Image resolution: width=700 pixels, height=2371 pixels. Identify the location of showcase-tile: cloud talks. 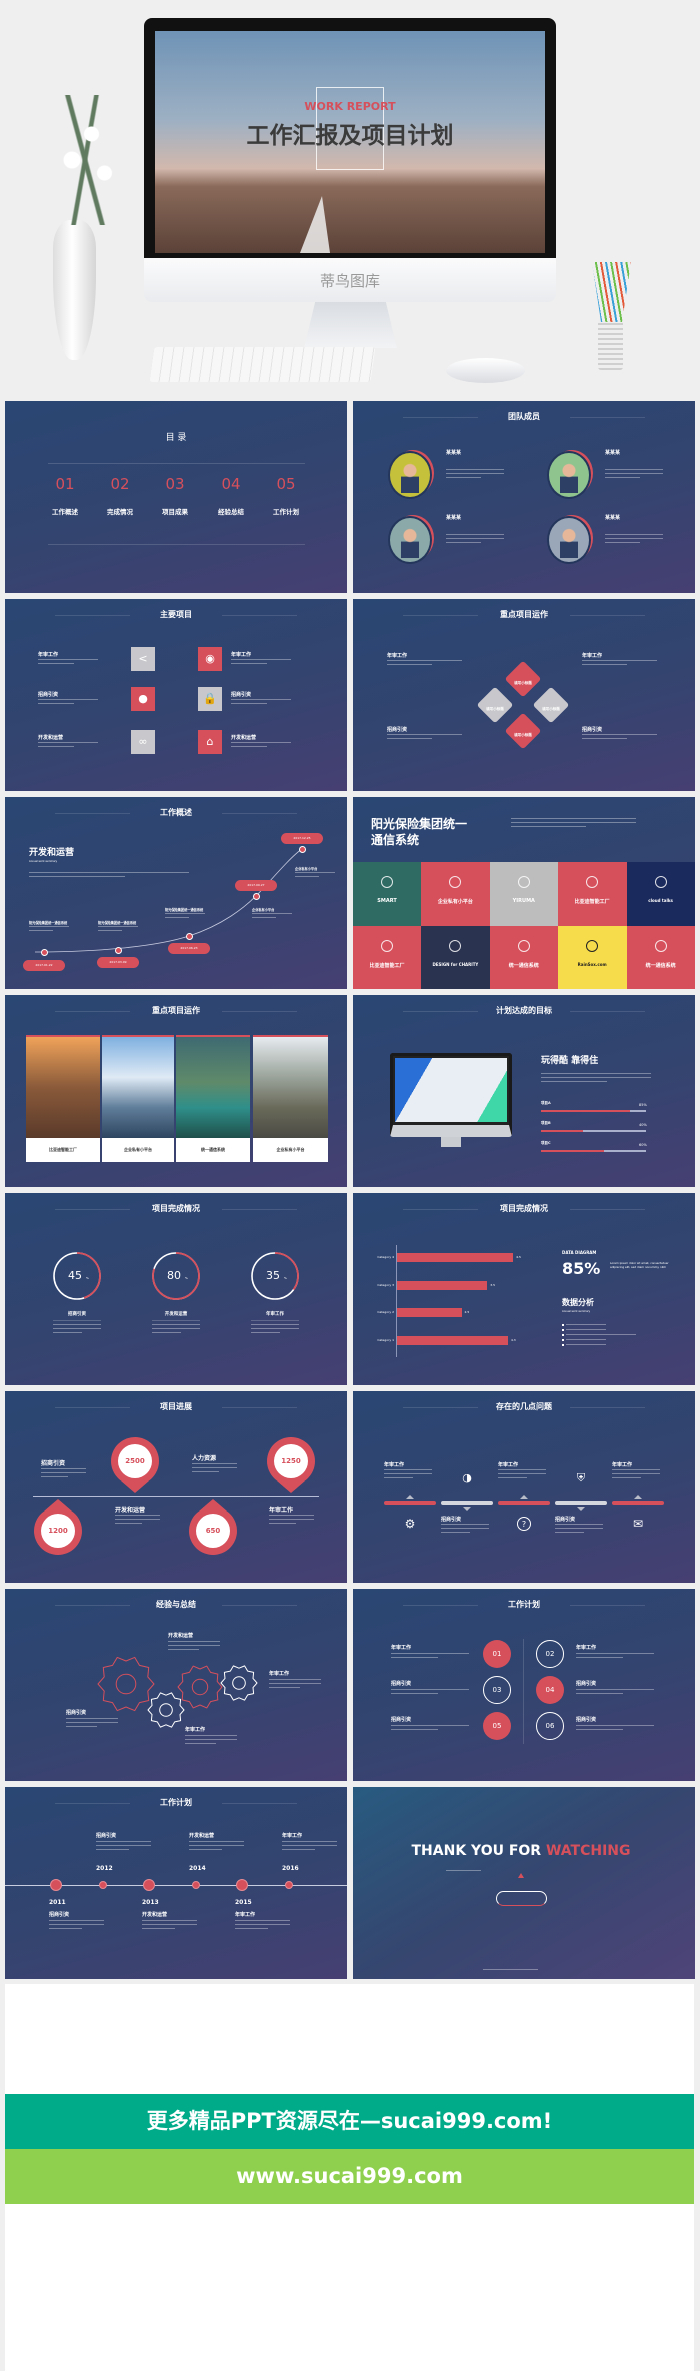
(660, 894).